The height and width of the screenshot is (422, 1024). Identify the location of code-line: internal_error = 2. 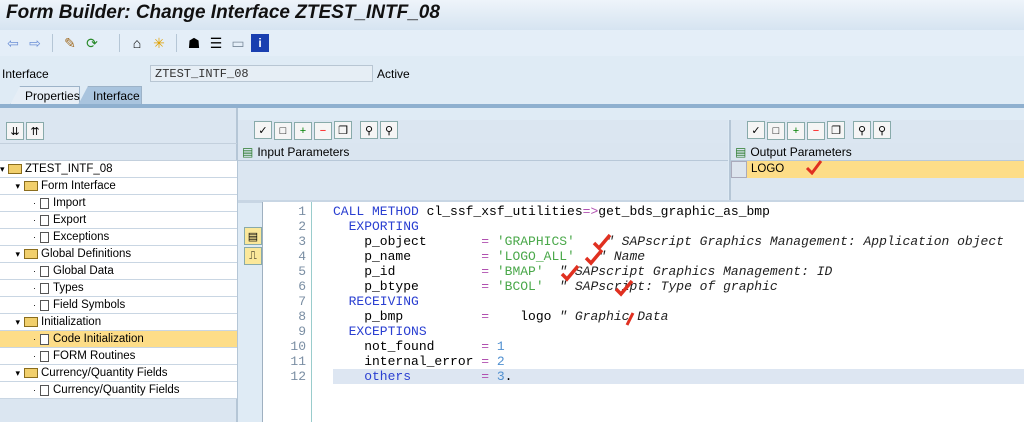
(418, 361).